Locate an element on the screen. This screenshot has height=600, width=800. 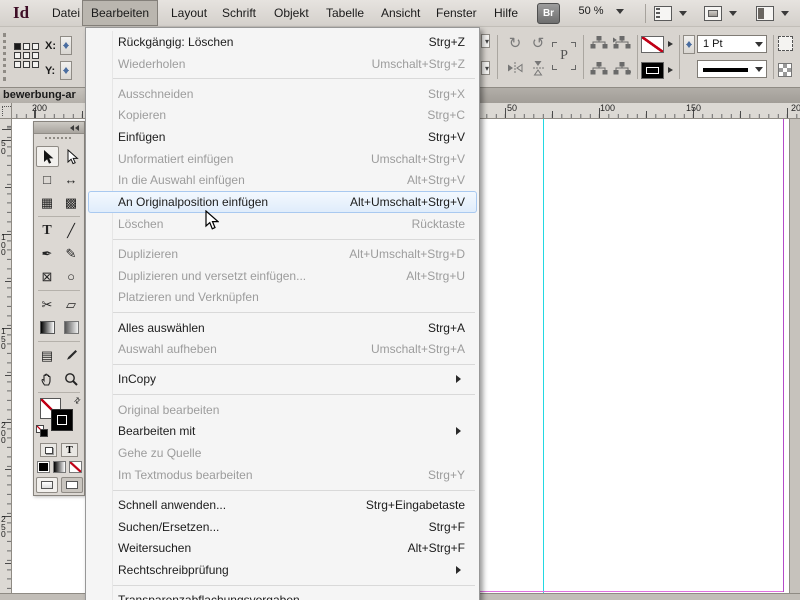
view-options-dropdown is located at coordinates (670, 13).